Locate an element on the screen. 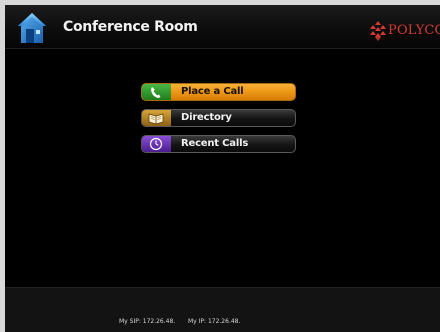  recent-calls-icon-box is located at coordinates (156, 144).